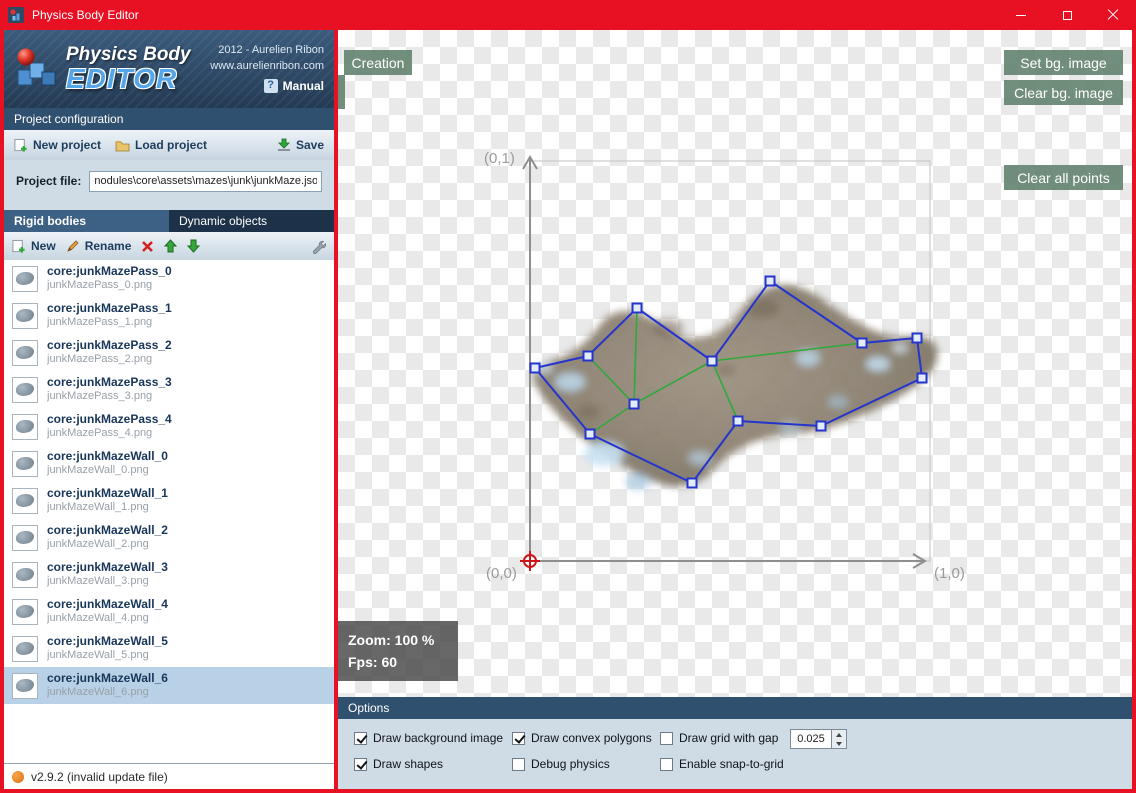 The image size is (1136, 793). Describe the element at coordinates (561, 764) in the screenshot. I see `checkbox-debug-physics: Debug physics` at that location.